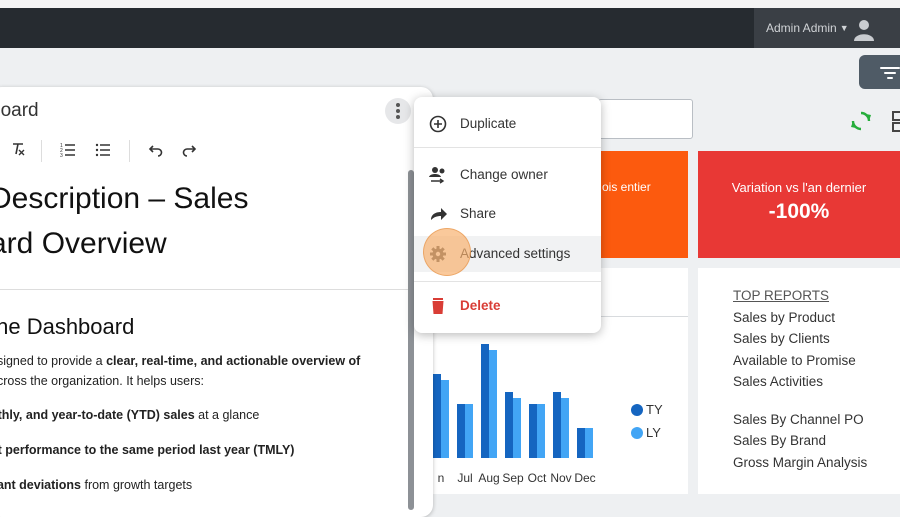  I want to click on bar-ty-nov, so click(557, 425).